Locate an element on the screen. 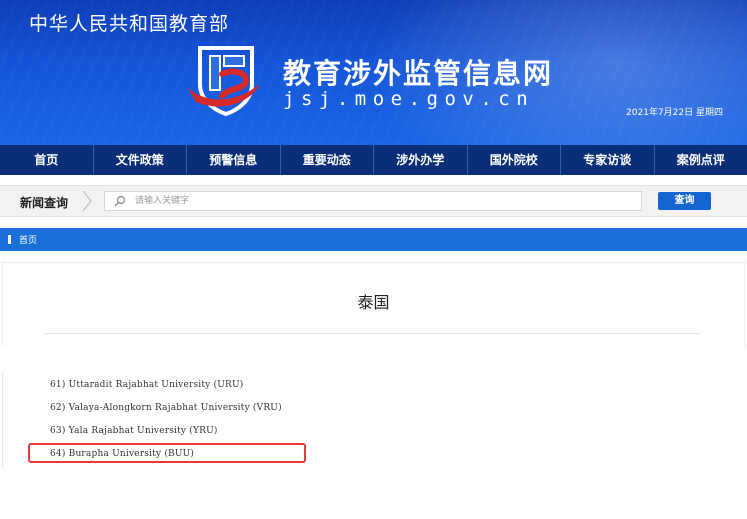 Image resolution: width=747 pixels, height=519 pixels. breadcrumb: 首页 is located at coordinates (373, 239).